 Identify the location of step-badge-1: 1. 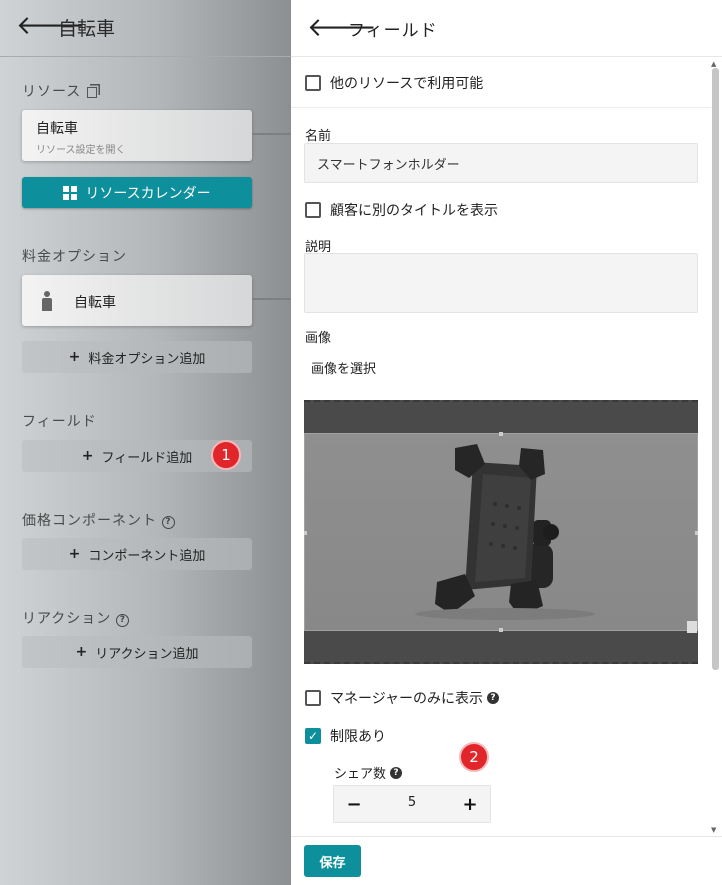
(226, 455).